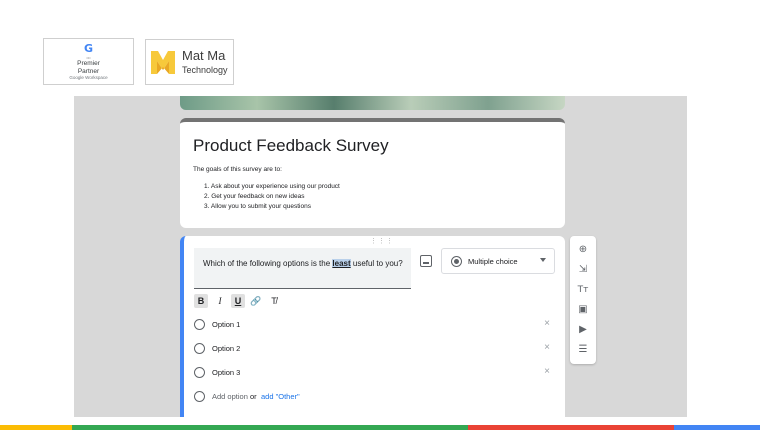 The image size is (760, 430). Describe the element at coordinates (88, 77) in the screenshot. I see `badge-line-workspace: Google Workspace` at that location.